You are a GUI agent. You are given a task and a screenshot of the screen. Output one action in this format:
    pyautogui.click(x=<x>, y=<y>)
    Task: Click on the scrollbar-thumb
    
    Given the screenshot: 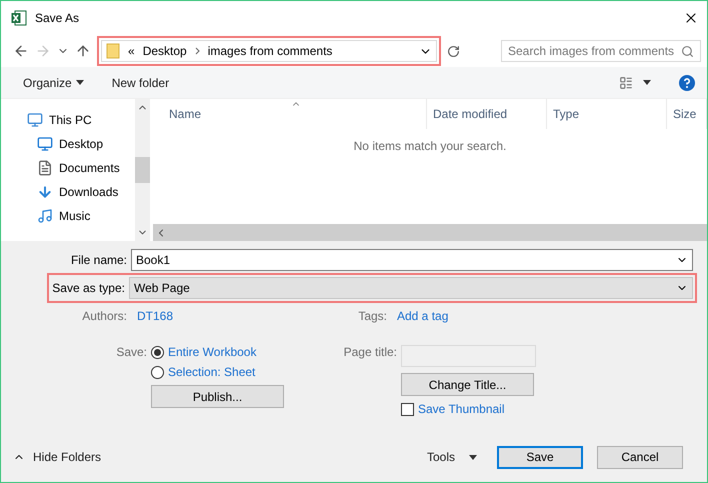 What is the action you would take?
    pyautogui.click(x=142, y=170)
    